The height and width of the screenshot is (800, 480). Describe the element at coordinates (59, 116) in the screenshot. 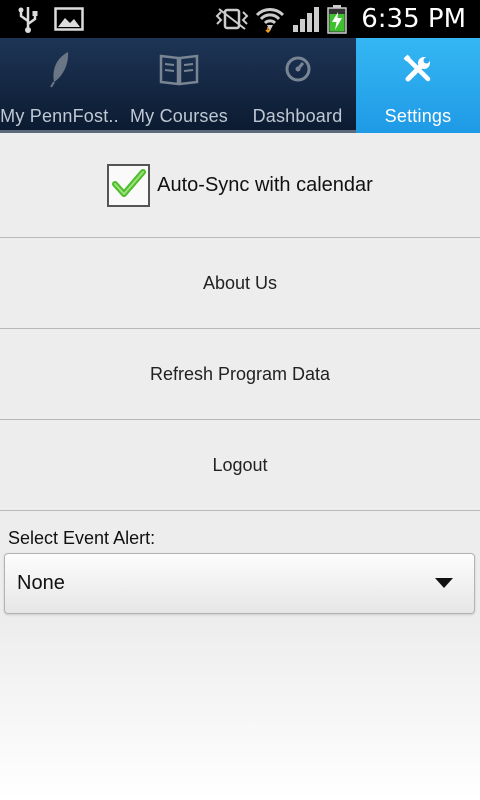

I see `tab-label: My PennFost..` at that location.